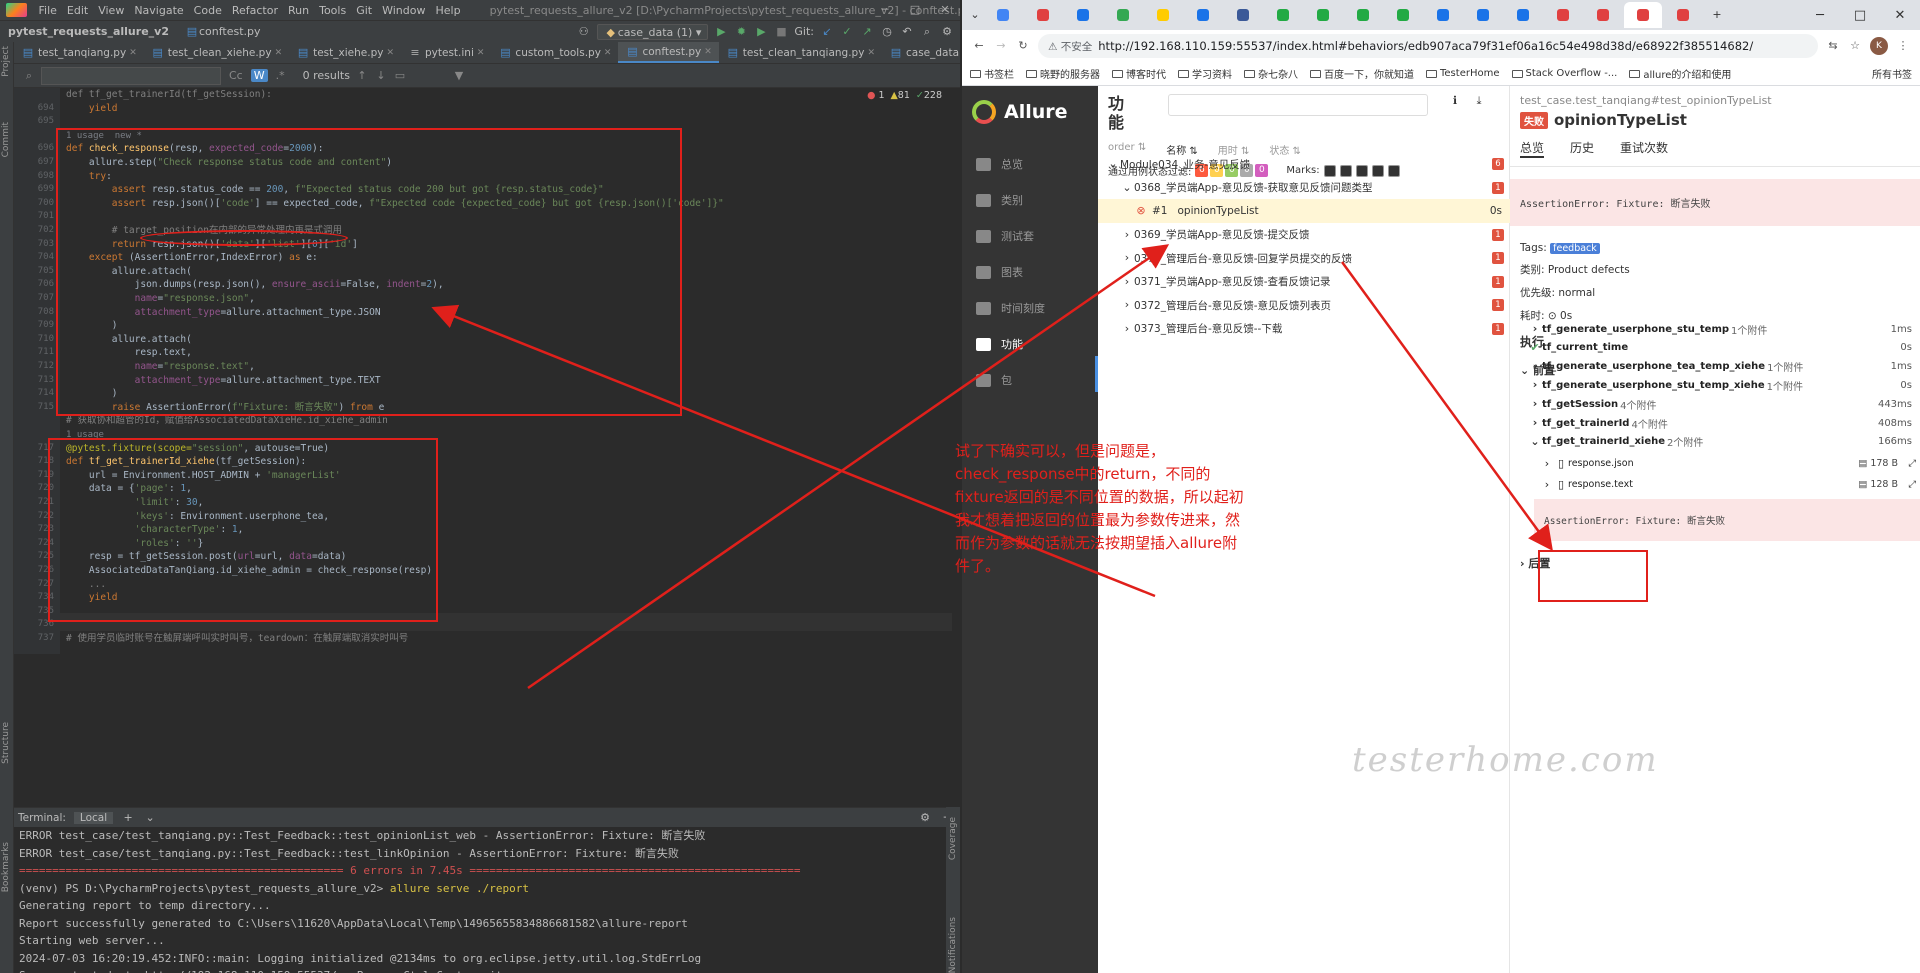 This screenshot has width=1920, height=973. I want to click on tab-overview: 总览, so click(1532, 148).